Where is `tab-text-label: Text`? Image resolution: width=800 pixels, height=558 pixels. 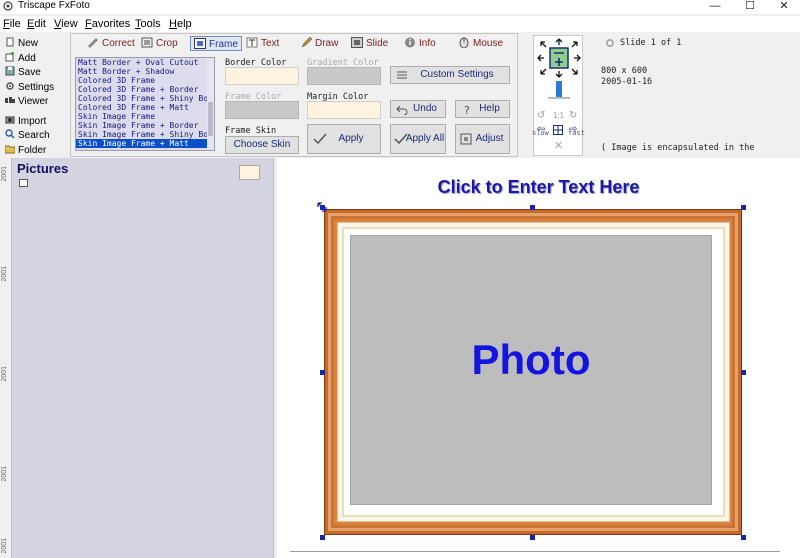
tab-text-label: Text is located at coordinates (270, 43).